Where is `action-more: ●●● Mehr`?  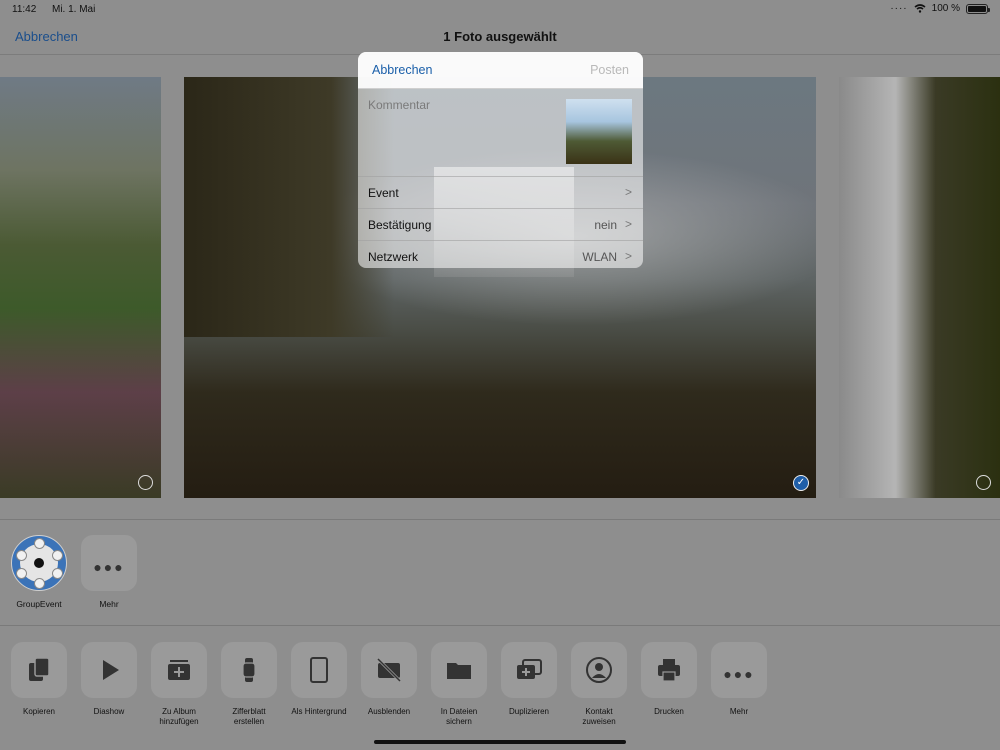 action-more: ●●● Mehr is located at coordinates (739, 679).